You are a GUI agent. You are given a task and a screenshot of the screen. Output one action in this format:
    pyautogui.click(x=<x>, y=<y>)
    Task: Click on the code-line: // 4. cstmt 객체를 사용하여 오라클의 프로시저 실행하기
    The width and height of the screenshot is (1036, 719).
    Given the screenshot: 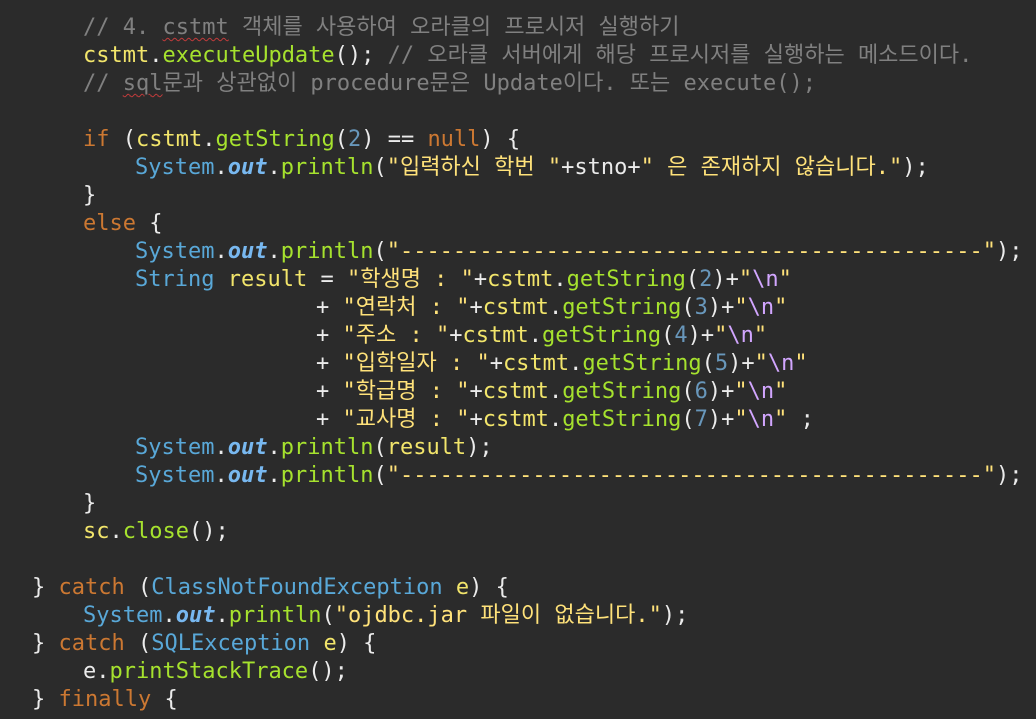 What is the action you would take?
    pyautogui.click(x=381, y=28)
    